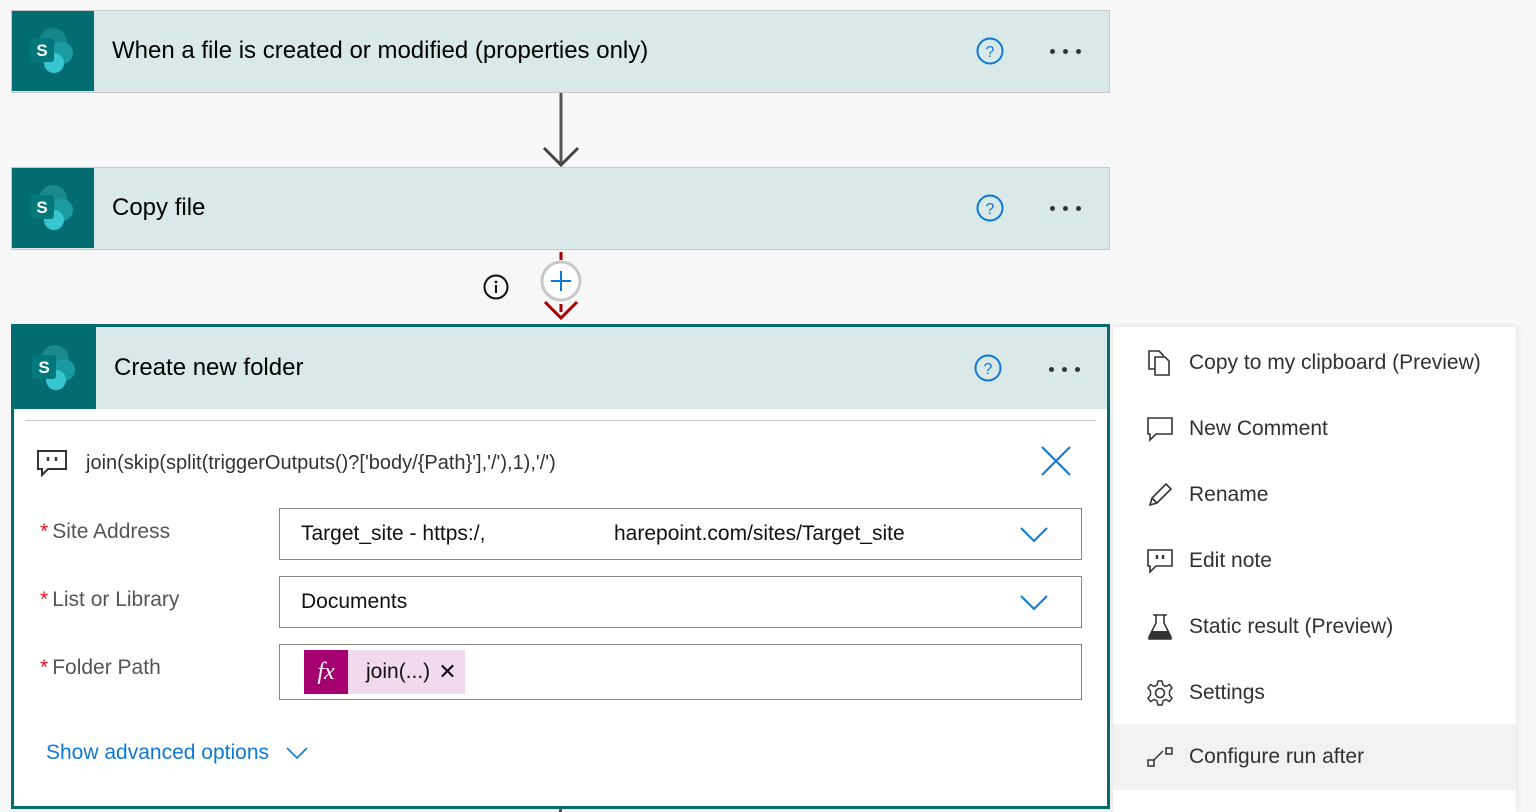  I want to click on fx-icon: fx, so click(326, 672).